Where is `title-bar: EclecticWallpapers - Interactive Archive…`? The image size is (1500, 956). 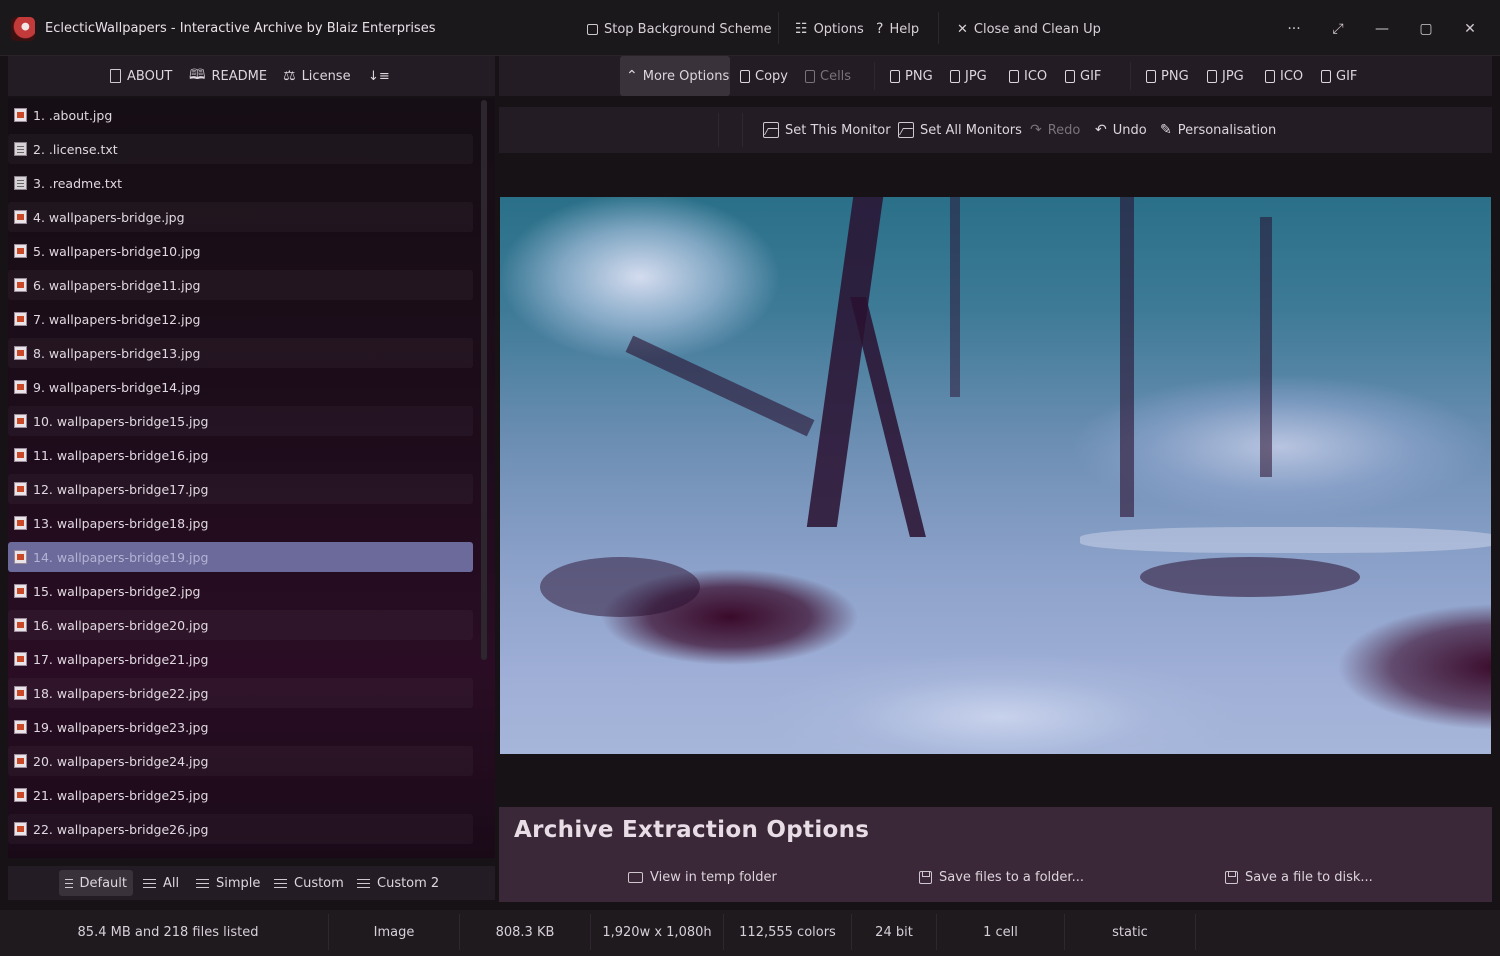 title-bar: EclecticWallpapers - Interactive Archive… is located at coordinates (750, 28).